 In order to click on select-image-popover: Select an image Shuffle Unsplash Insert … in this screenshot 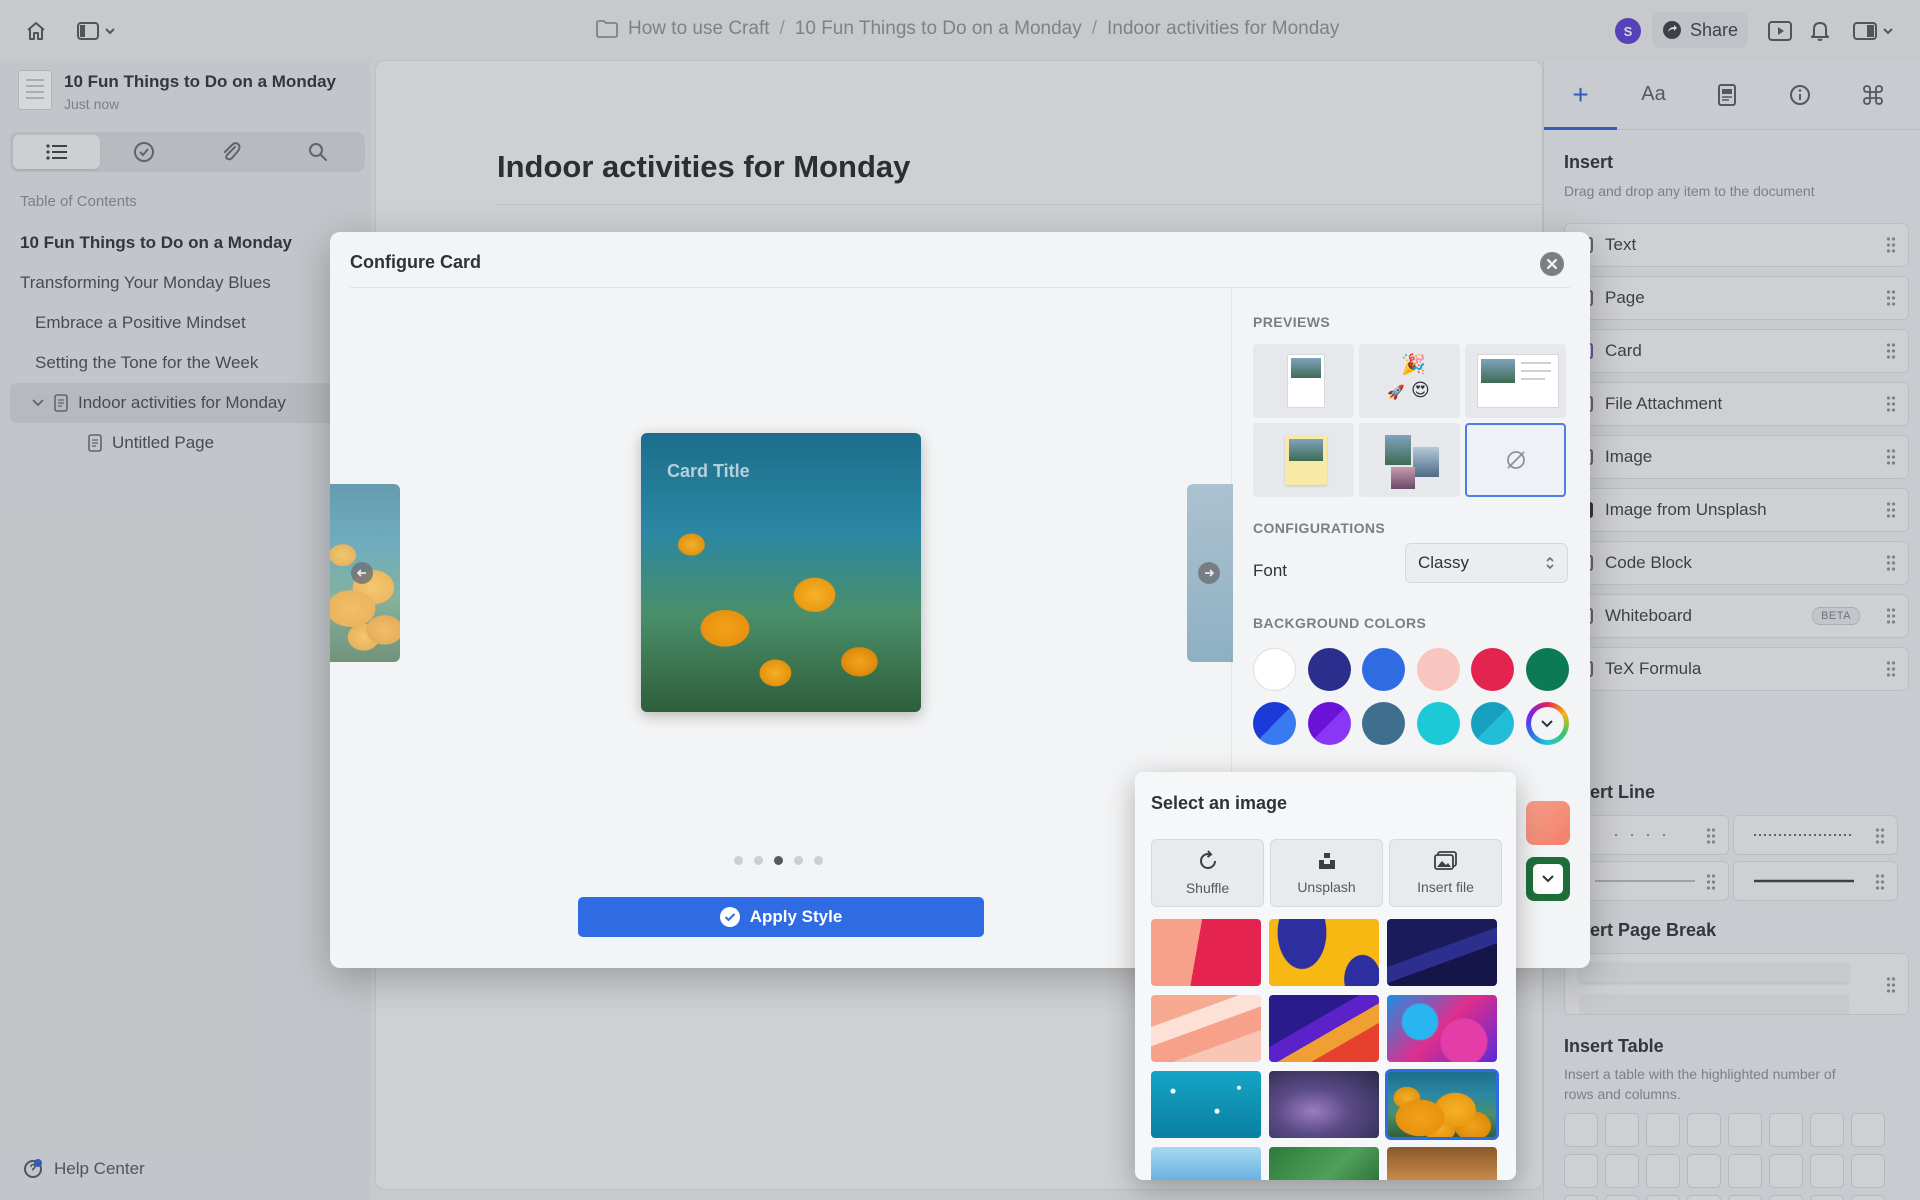, I will do `click(1325, 976)`.